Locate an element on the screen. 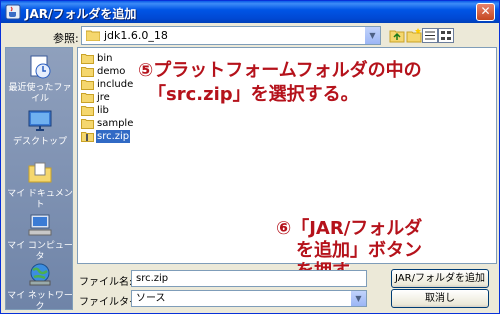  lookin-label: 参照: is located at coordinates (66, 38).